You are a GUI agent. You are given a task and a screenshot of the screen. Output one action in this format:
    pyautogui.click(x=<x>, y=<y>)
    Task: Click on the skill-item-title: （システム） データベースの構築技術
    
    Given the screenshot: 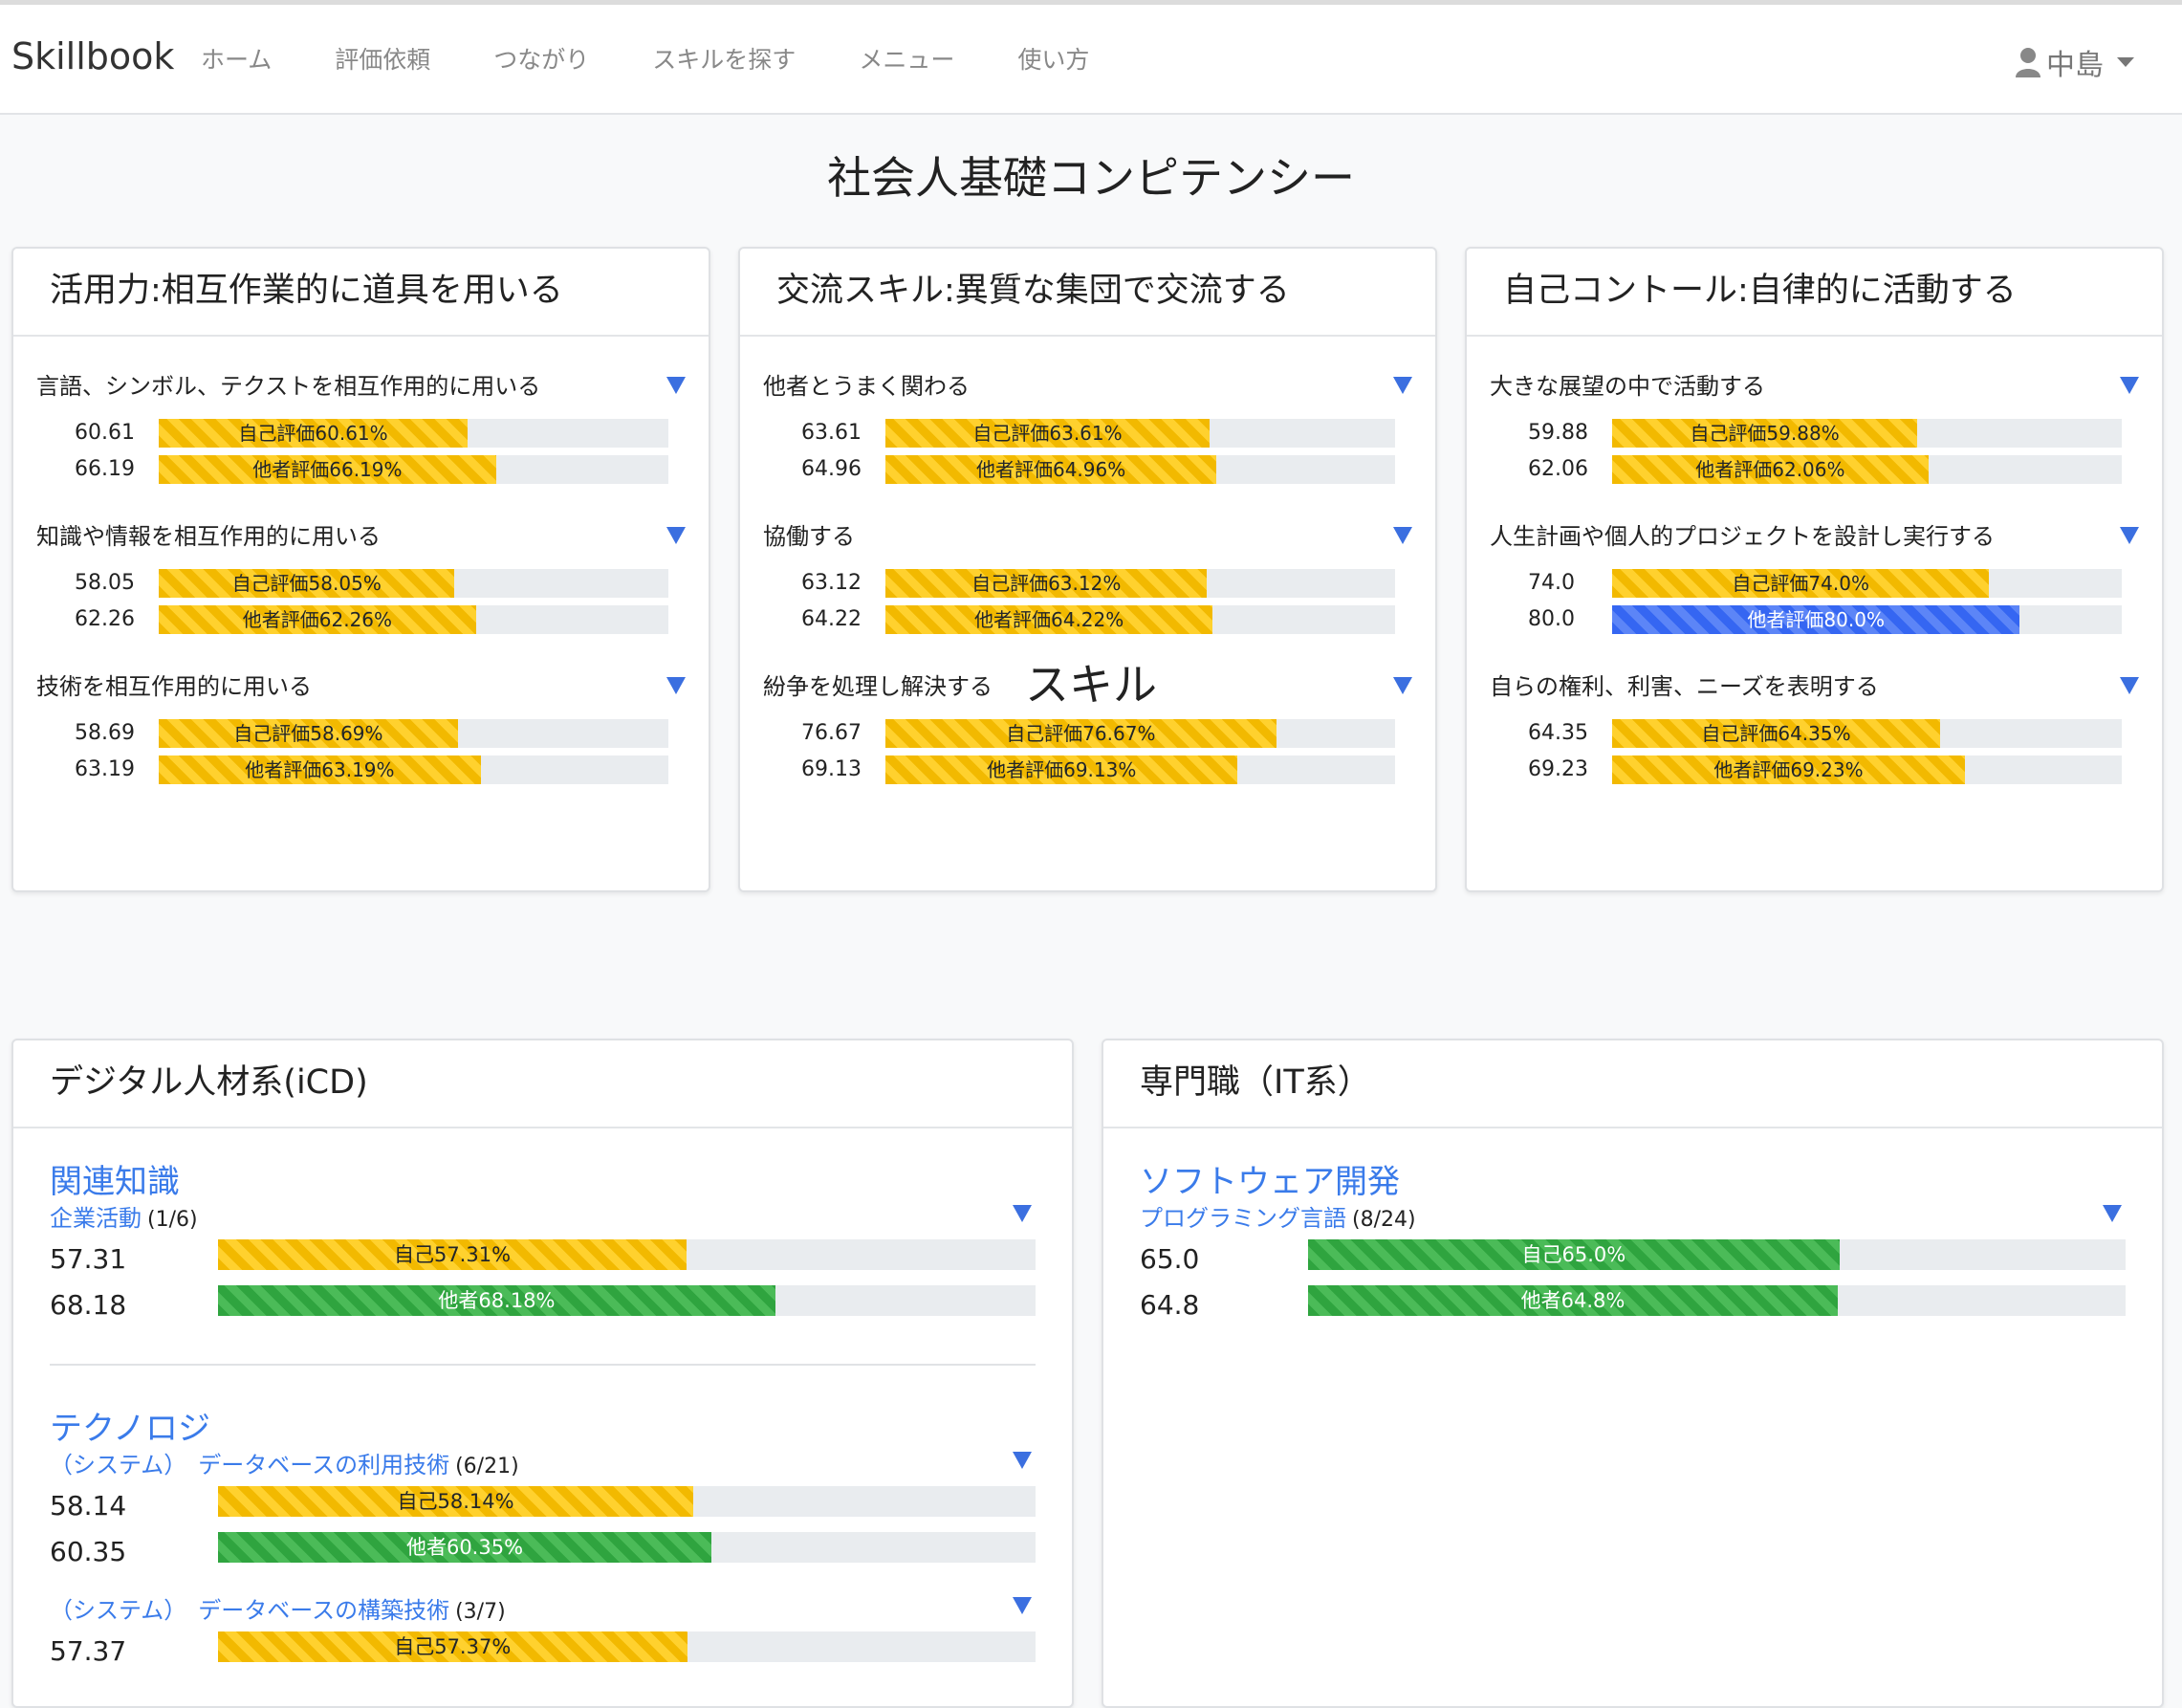 What is the action you would take?
    pyautogui.click(x=249, y=1610)
    